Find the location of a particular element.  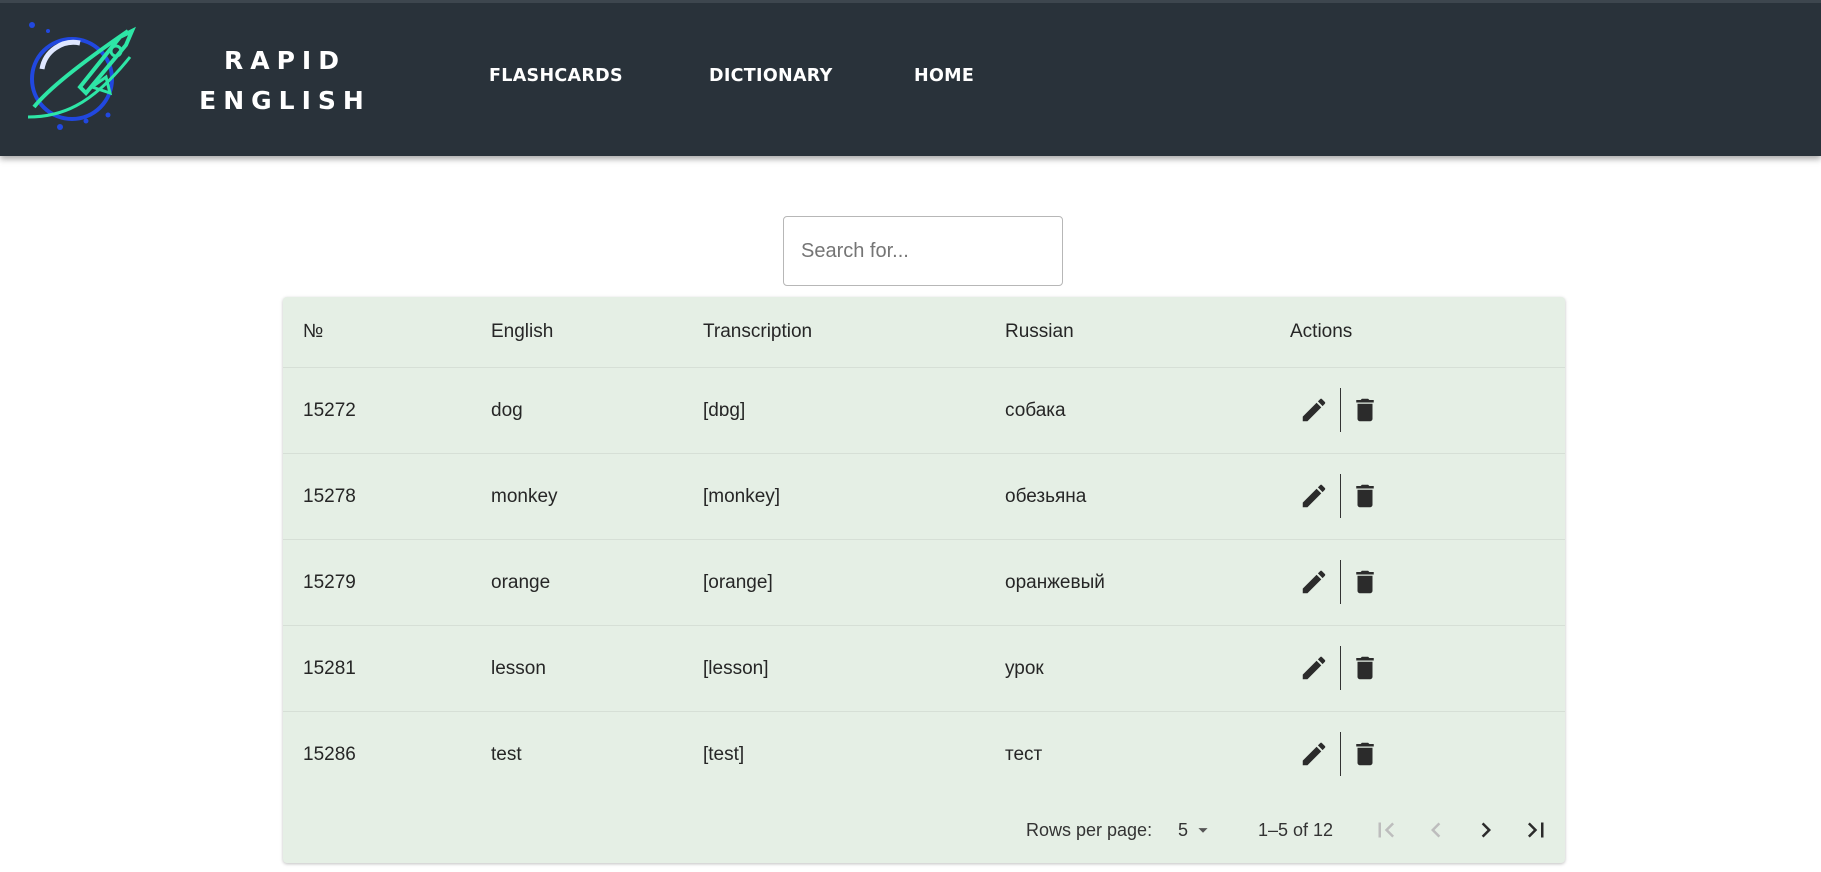

table-row: 15286 test [test] тест is located at coordinates (924, 754).